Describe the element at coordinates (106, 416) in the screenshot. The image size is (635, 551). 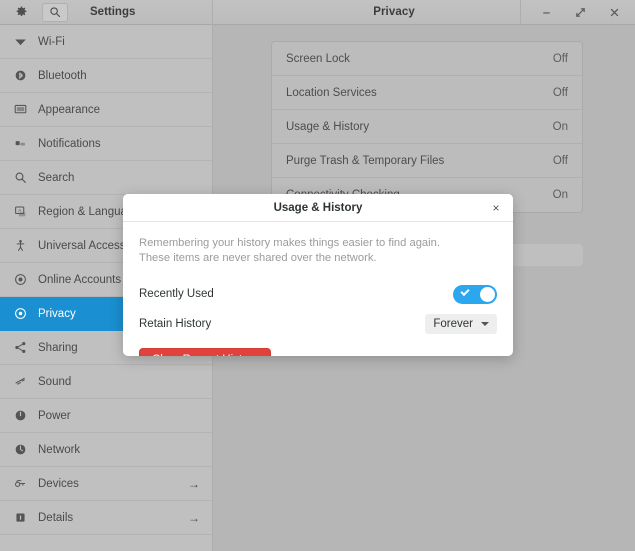
I see `sidebar-item-power: Power` at that location.